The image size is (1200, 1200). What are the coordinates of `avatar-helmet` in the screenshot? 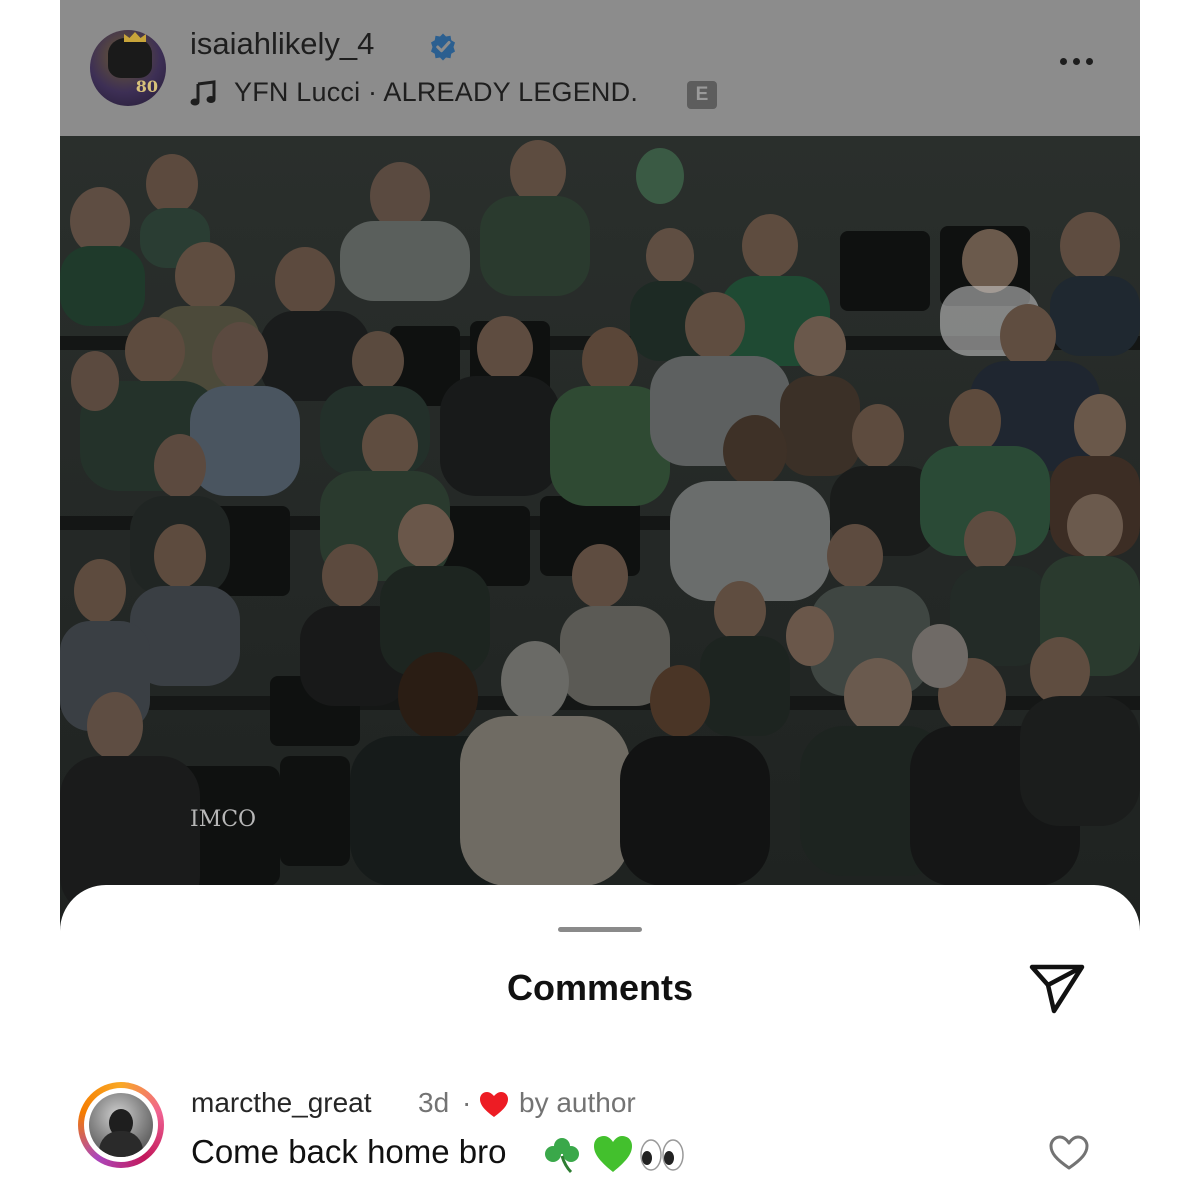 It's located at (130, 58).